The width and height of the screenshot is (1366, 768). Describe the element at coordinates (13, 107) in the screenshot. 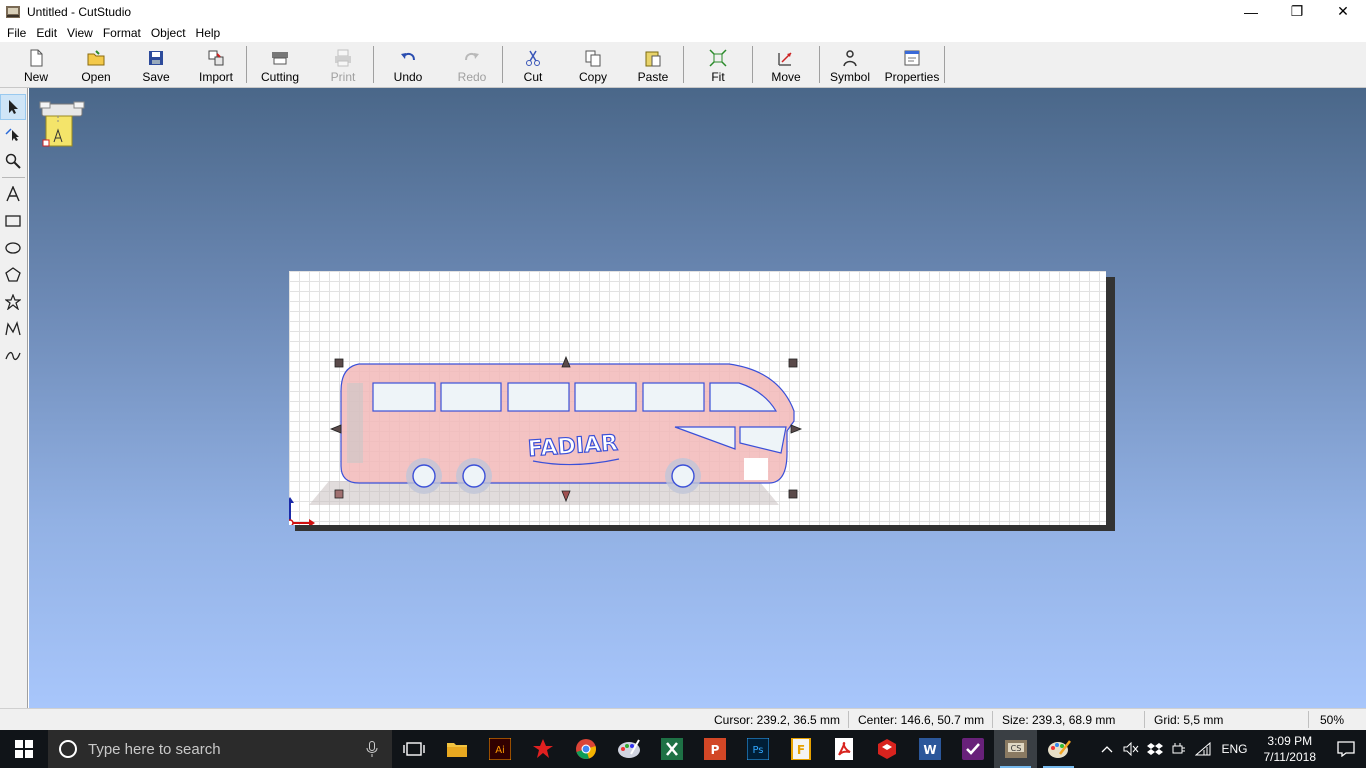

I see `select-tool` at that location.